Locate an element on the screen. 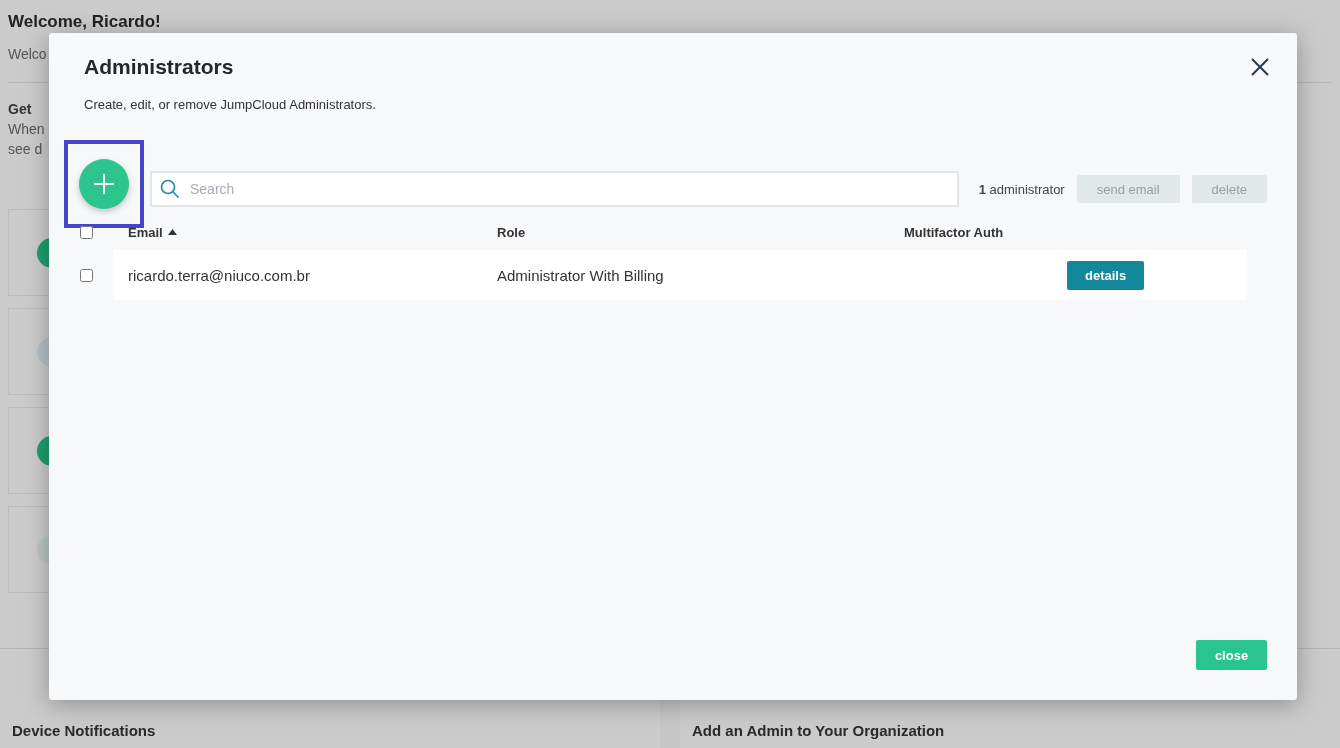 The image size is (1340, 748). section-text: see d is located at coordinates (25, 149).